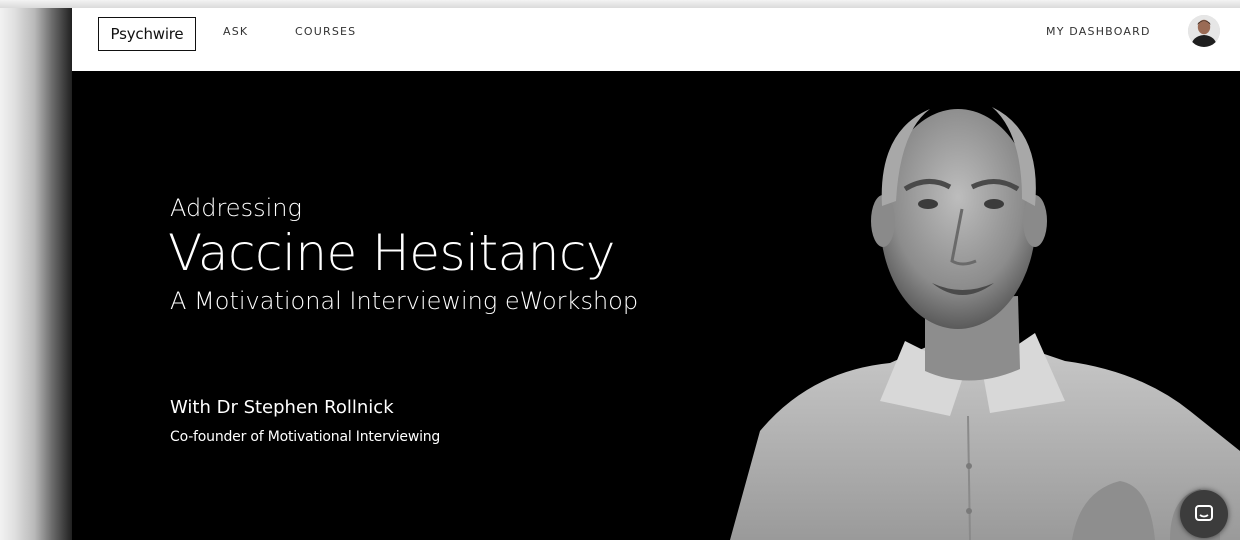  I want to click on chat-icon, so click(1204, 513).